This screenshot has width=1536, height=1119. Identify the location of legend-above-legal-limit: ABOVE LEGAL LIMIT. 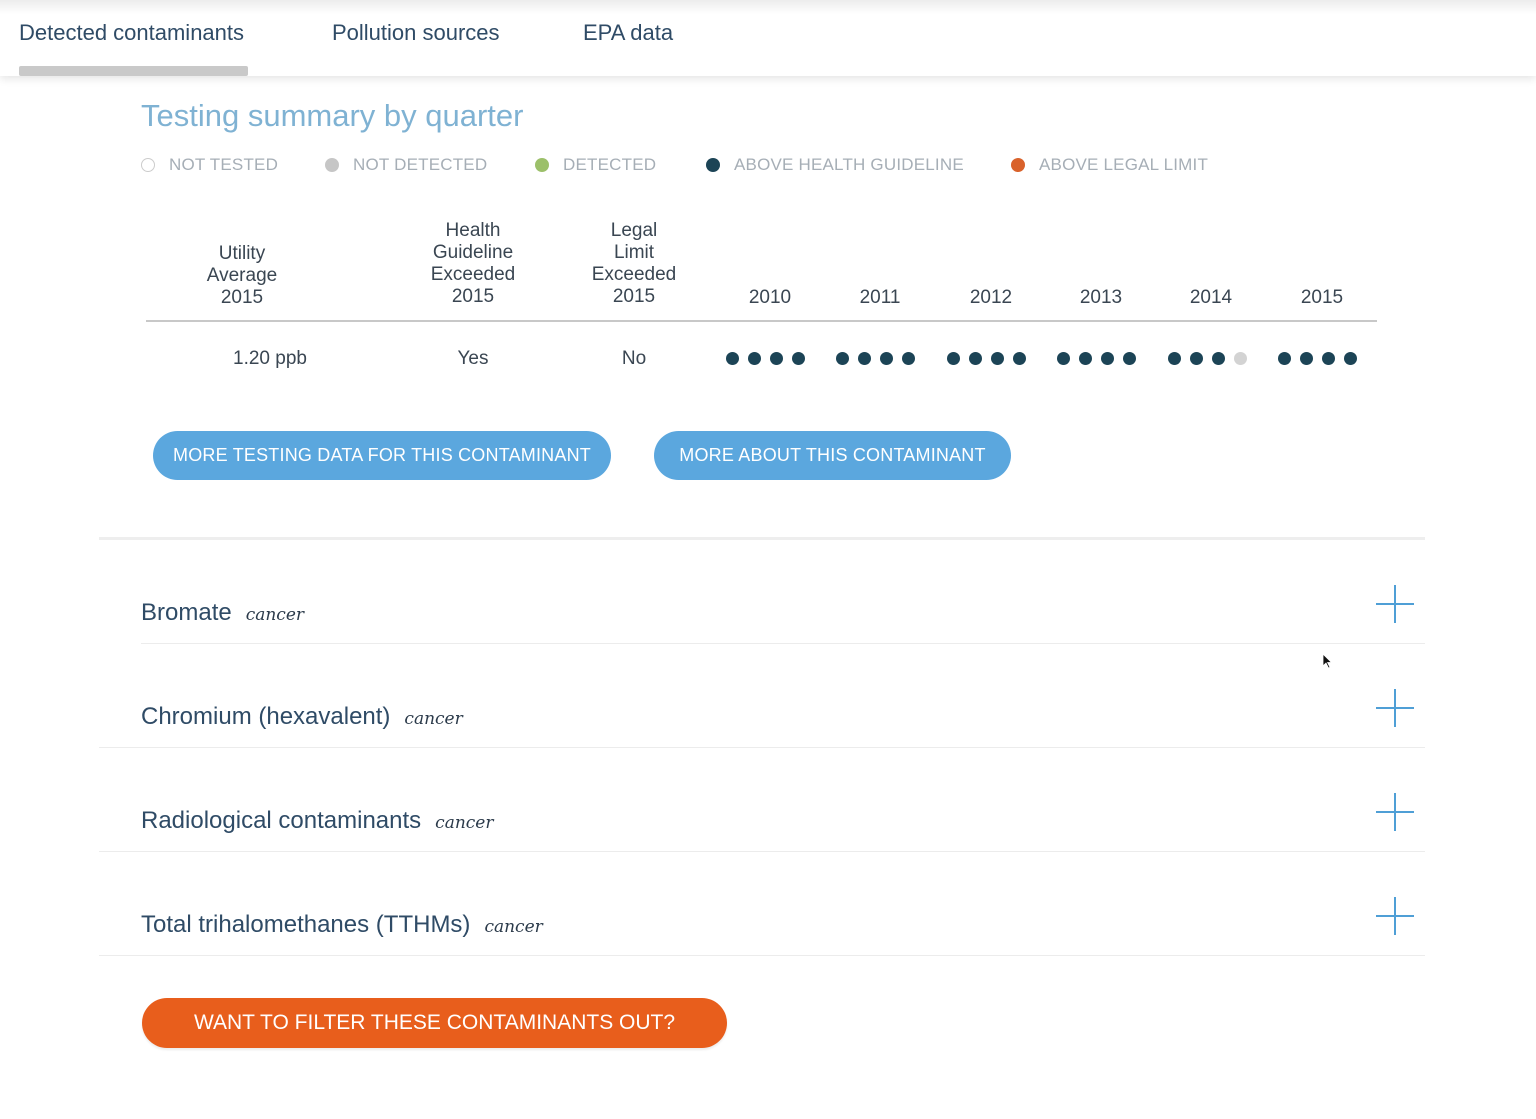
(1109, 165).